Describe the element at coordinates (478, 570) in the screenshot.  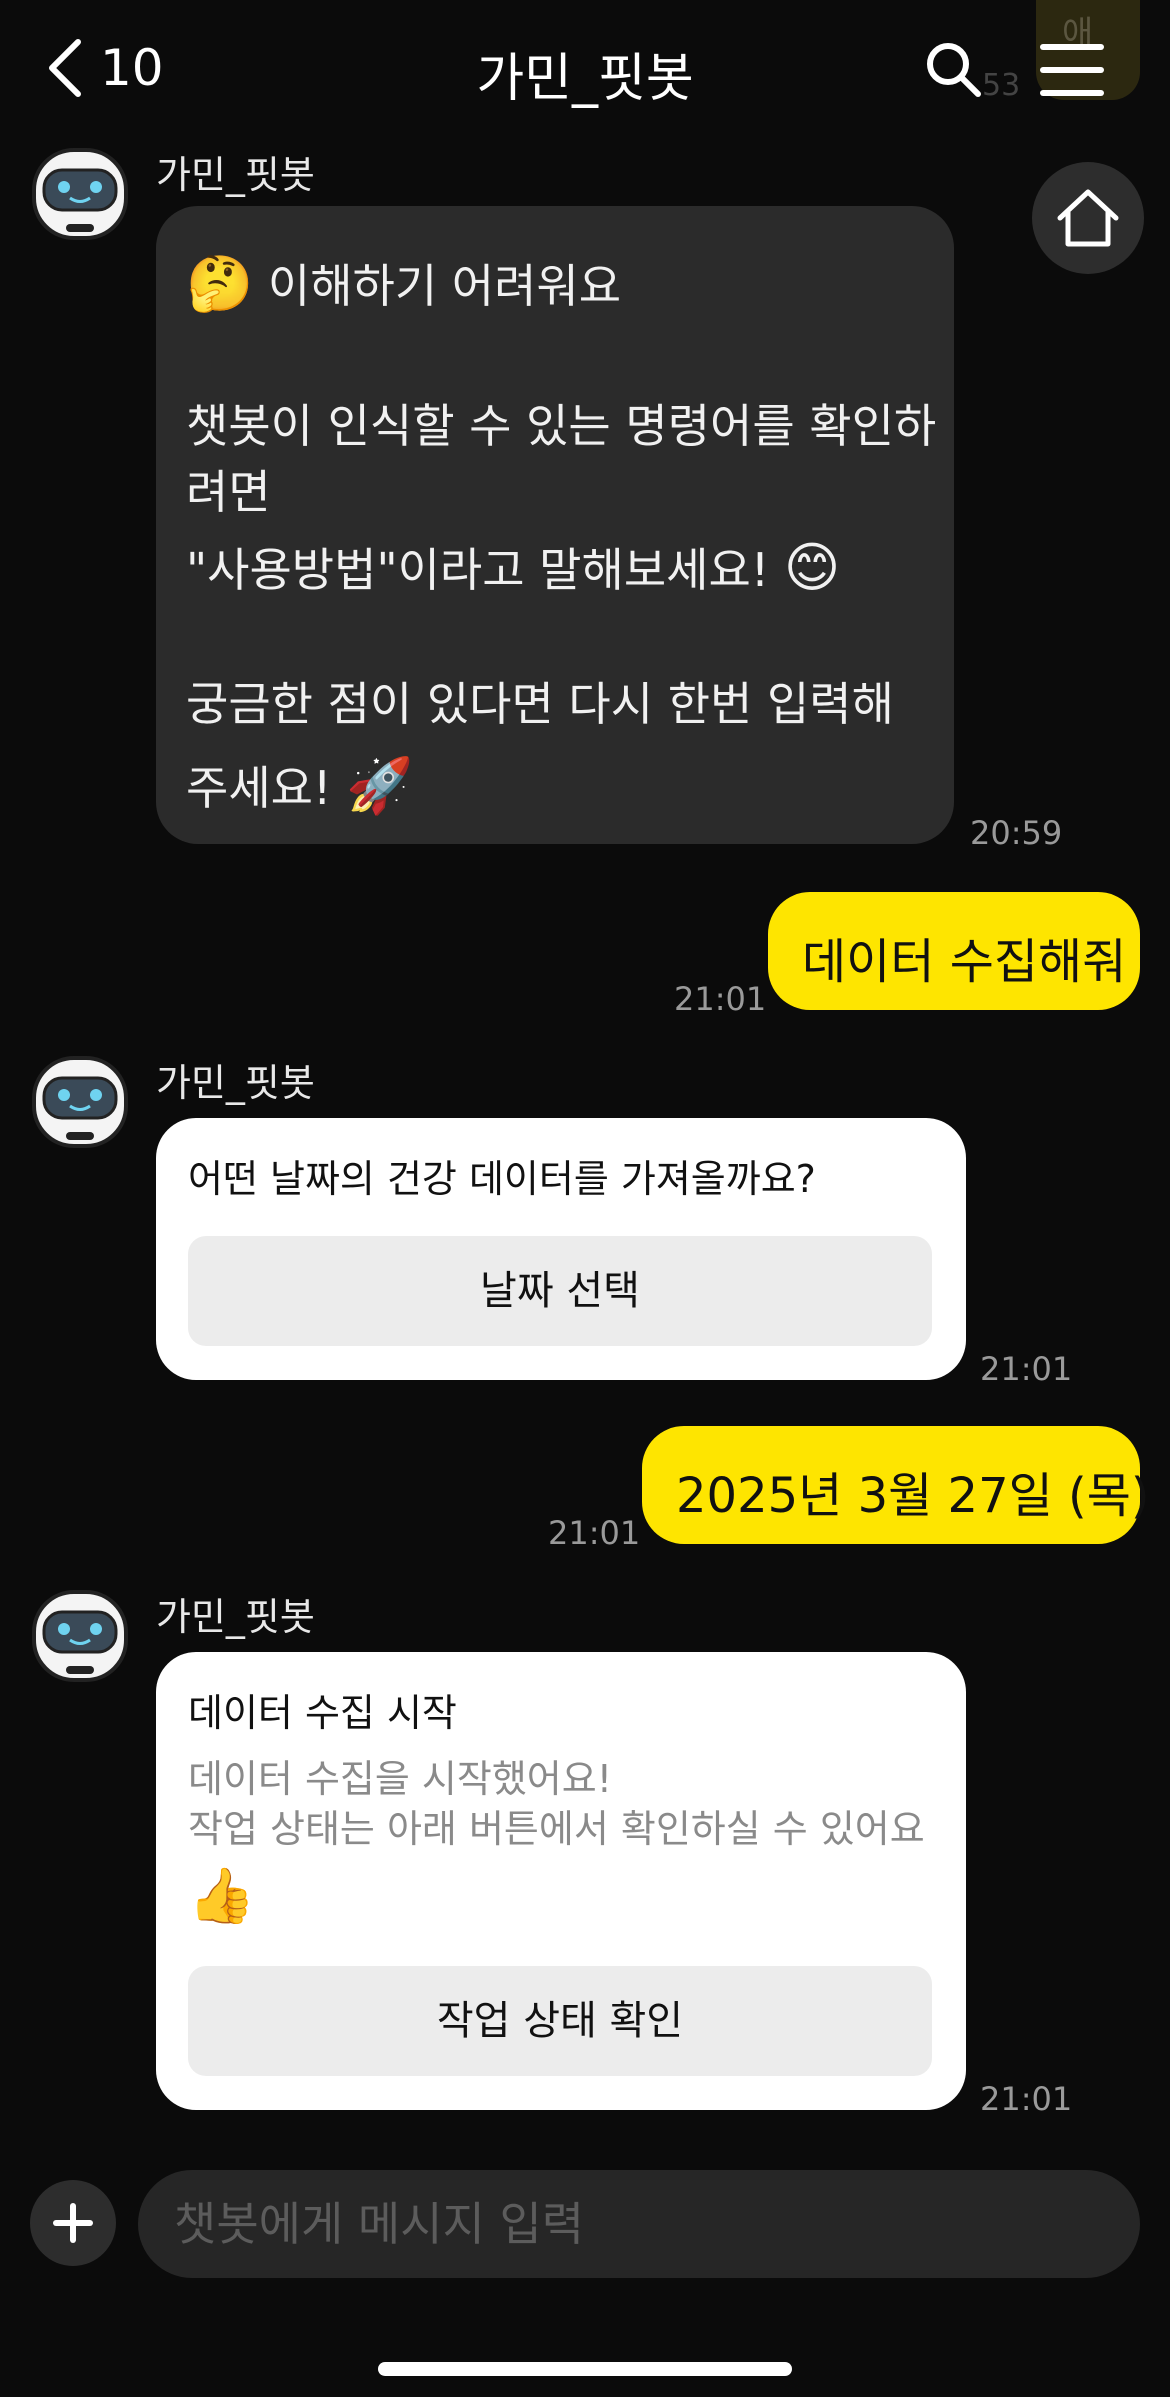
I see `message-text: "사용방법"이라고 말해보세요!` at that location.